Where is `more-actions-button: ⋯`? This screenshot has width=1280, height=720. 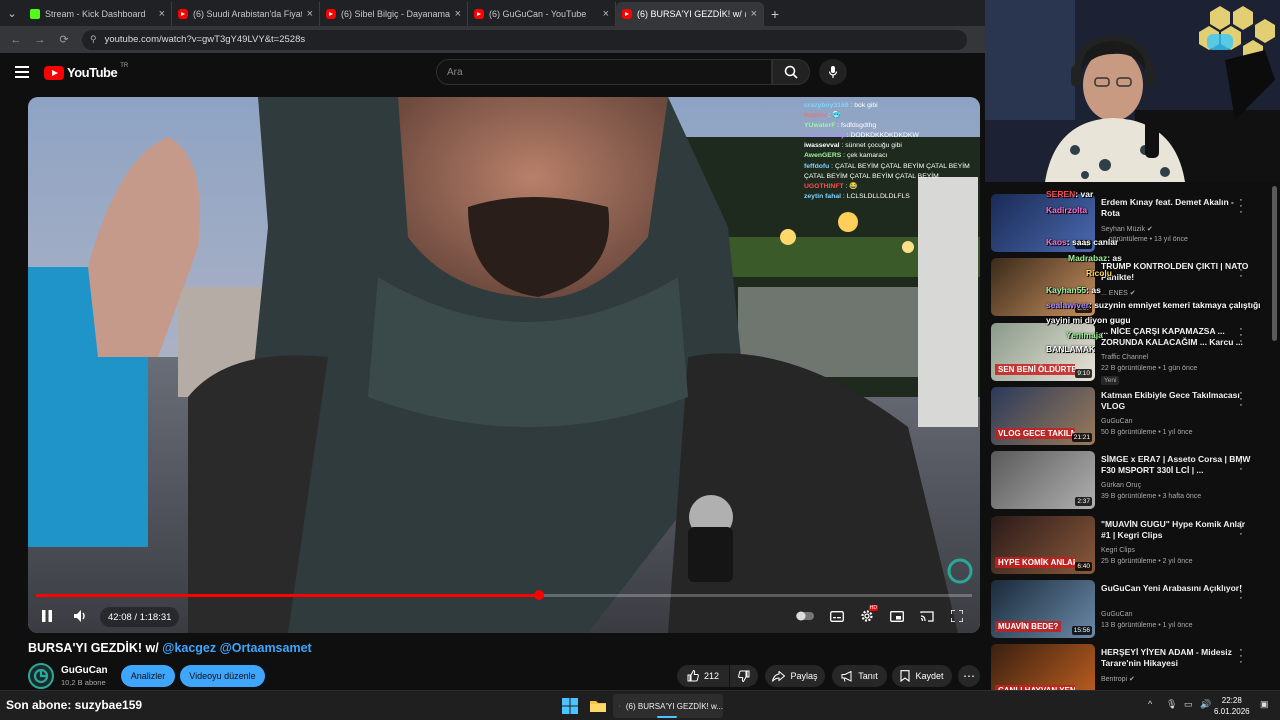 more-actions-button: ⋯ is located at coordinates (969, 676).